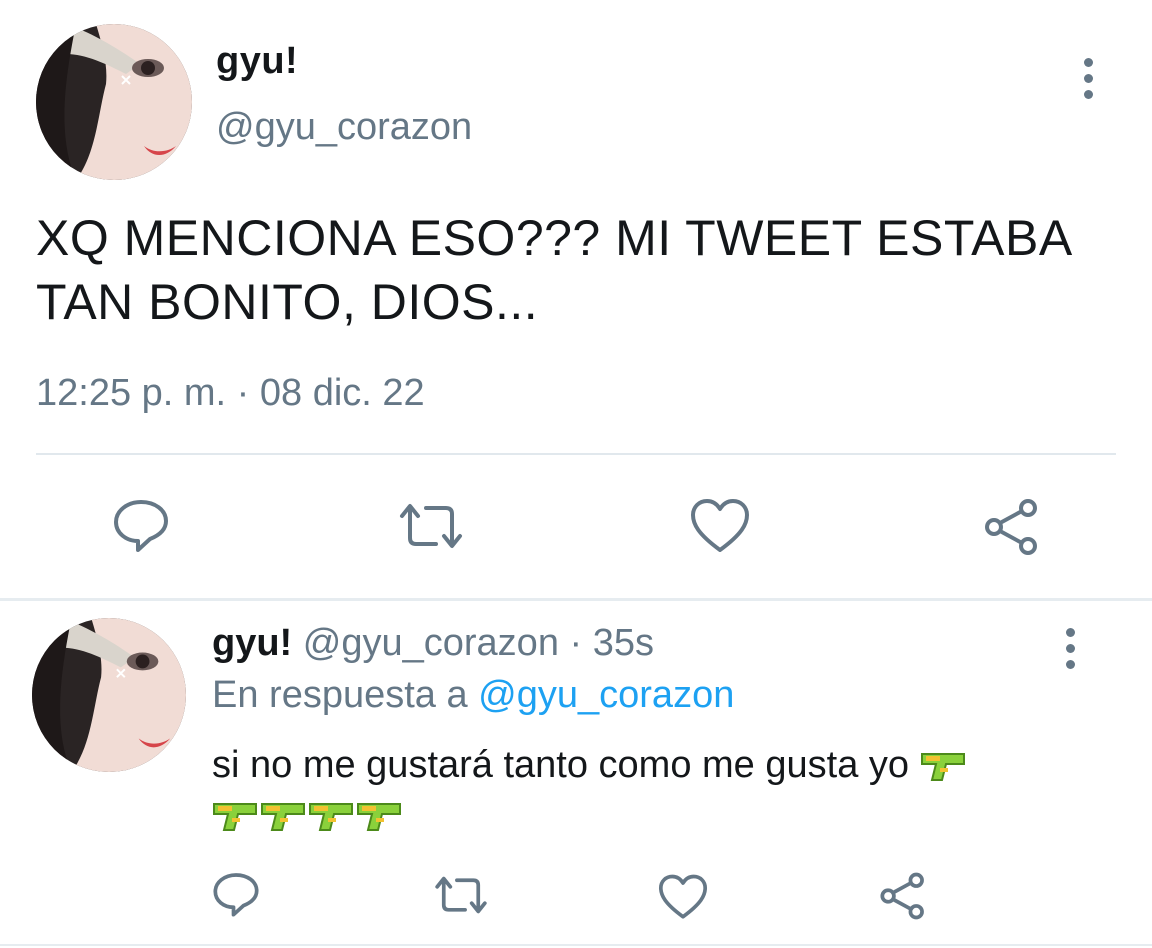  Describe the element at coordinates (606, 695) in the screenshot. I see `mention-link: @gyu_corazon` at that location.